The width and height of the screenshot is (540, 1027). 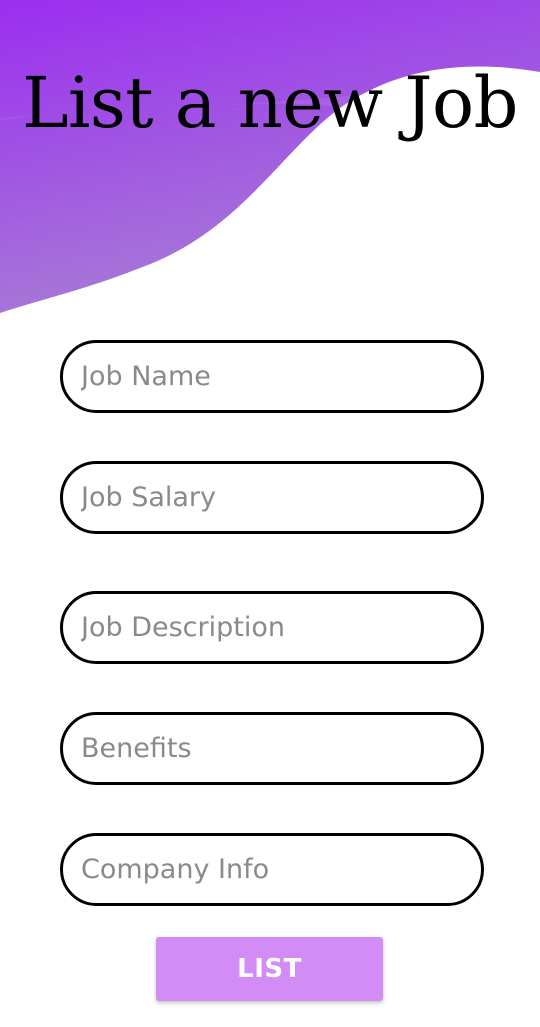 What do you see at coordinates (269, 969) in the screenshot?
I see `list-button: LIST` at bounding box center [269, 969].